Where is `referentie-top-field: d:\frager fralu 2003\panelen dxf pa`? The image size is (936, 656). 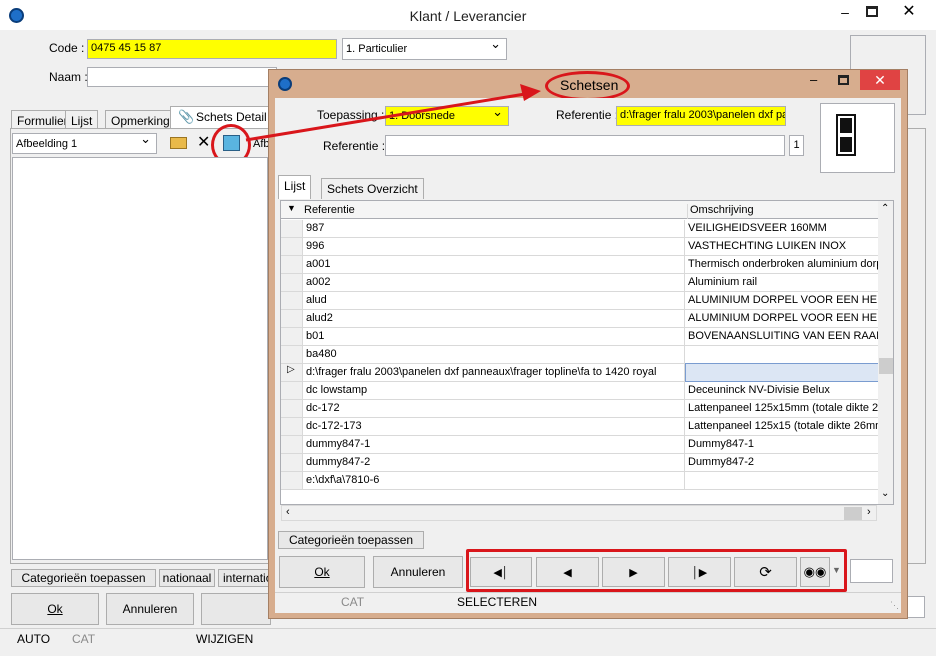
referentie-top-field: d:\frager fralu 2003\panelen dxf pa is located at coordinates (701, 116).